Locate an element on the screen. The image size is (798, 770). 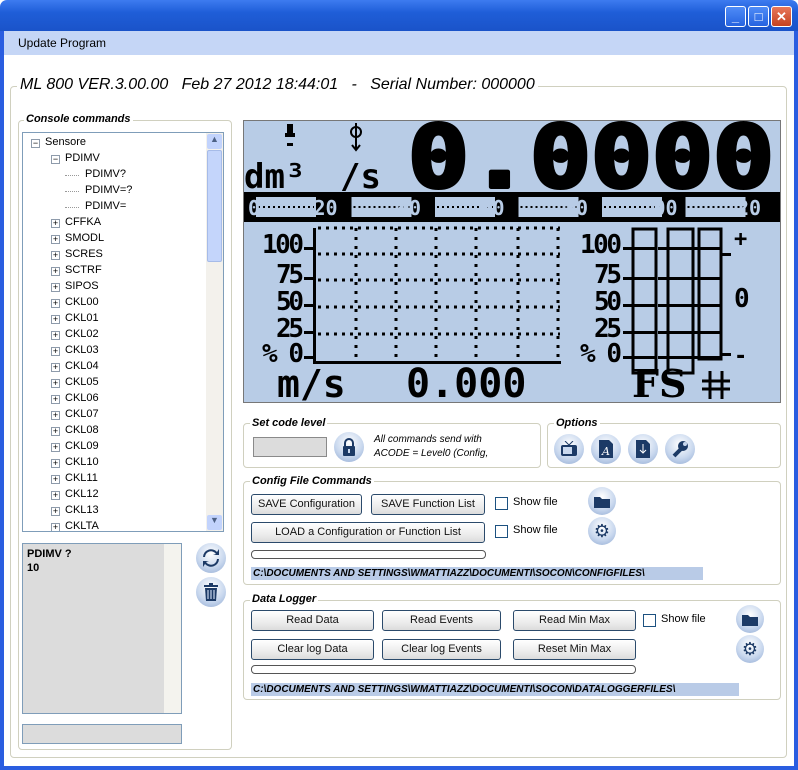
save-function-list-button: SAVE Function List is located at coordinates (428, 504).